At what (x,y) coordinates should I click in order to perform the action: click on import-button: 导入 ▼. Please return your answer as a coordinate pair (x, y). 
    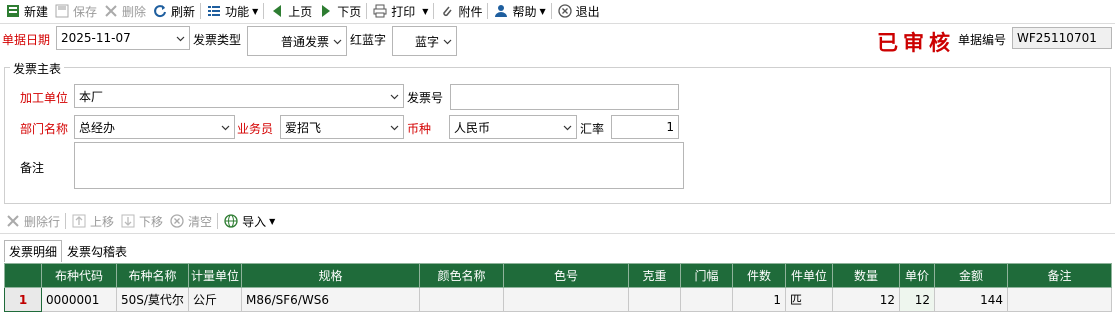
    Looking at the image, I should click on (249, 221).